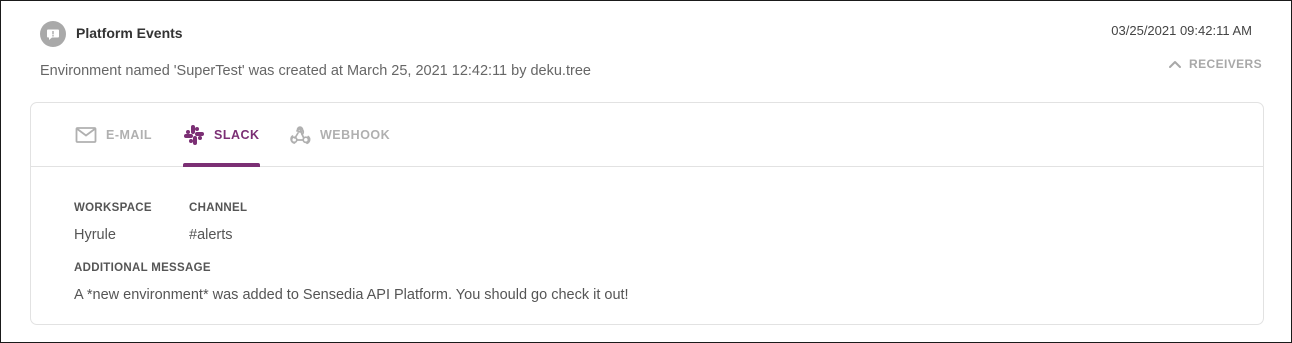 The width and height of the screenshot is (1292, 343). I want to click on event-timestamp: 03/25/2021 09:42:11 AM, so click(1181, 30).